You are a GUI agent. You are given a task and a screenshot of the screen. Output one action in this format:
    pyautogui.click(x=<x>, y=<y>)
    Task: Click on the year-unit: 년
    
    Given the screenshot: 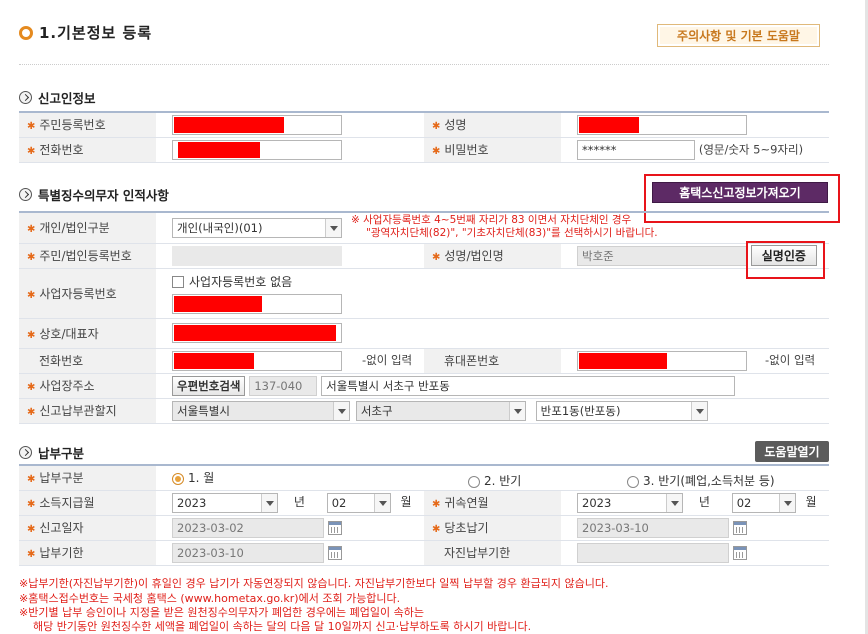 What is the action you would take?
    pyautogui.click(x=704, y=502)
    